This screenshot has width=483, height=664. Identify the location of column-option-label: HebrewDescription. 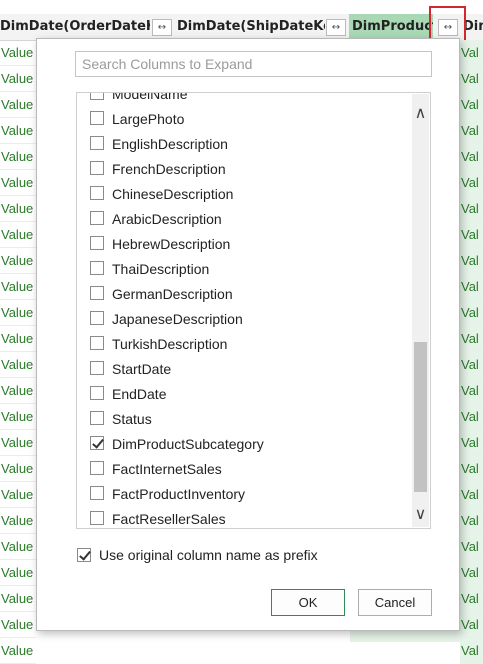
(171, 244).